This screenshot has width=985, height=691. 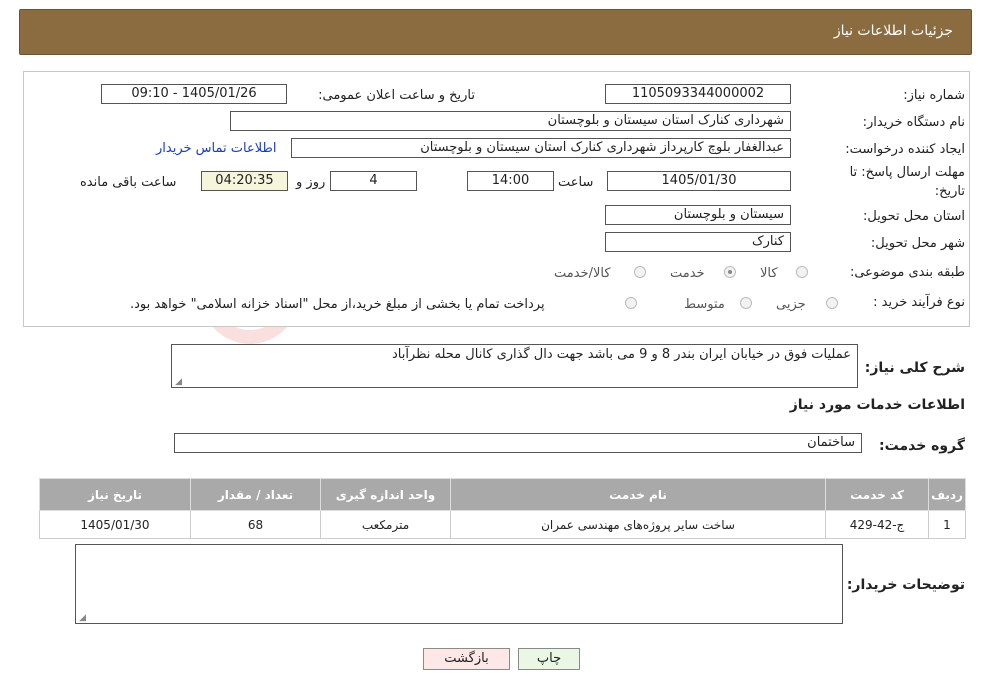 I want to click on process-radio-minor, so click(x=832, y=303).